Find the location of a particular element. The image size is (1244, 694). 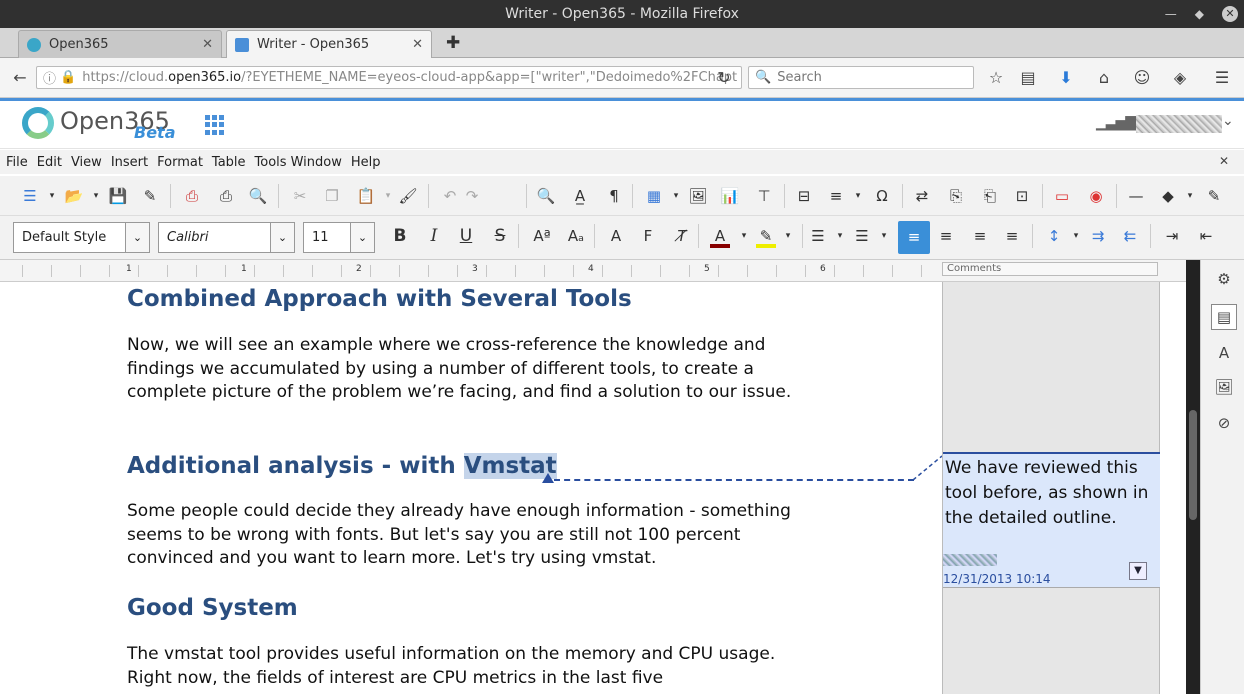

menu-window: Window is located at coordinates (316, 162).